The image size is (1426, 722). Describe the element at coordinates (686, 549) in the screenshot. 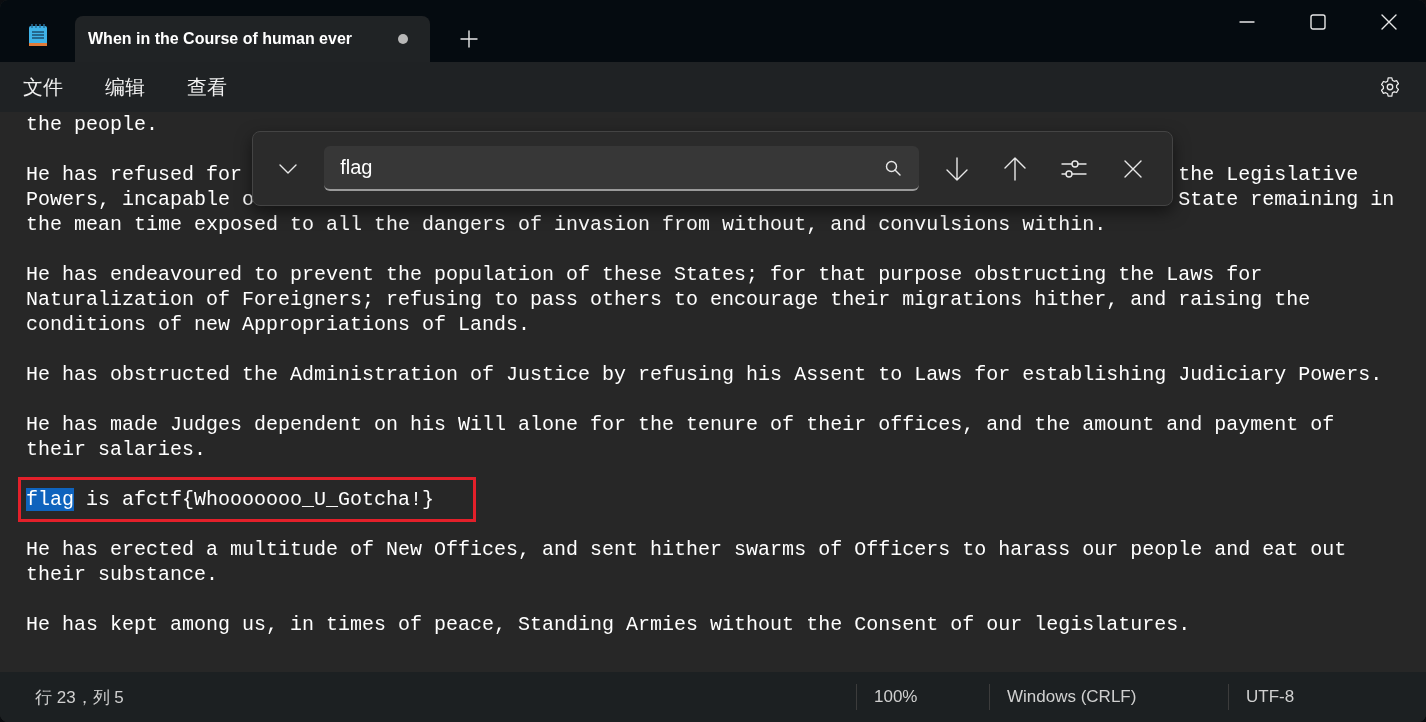

I see `text-line: He has erected a multitude of New Offices, and sent hither swarms of Officers to harass our people and eat out` at that location.